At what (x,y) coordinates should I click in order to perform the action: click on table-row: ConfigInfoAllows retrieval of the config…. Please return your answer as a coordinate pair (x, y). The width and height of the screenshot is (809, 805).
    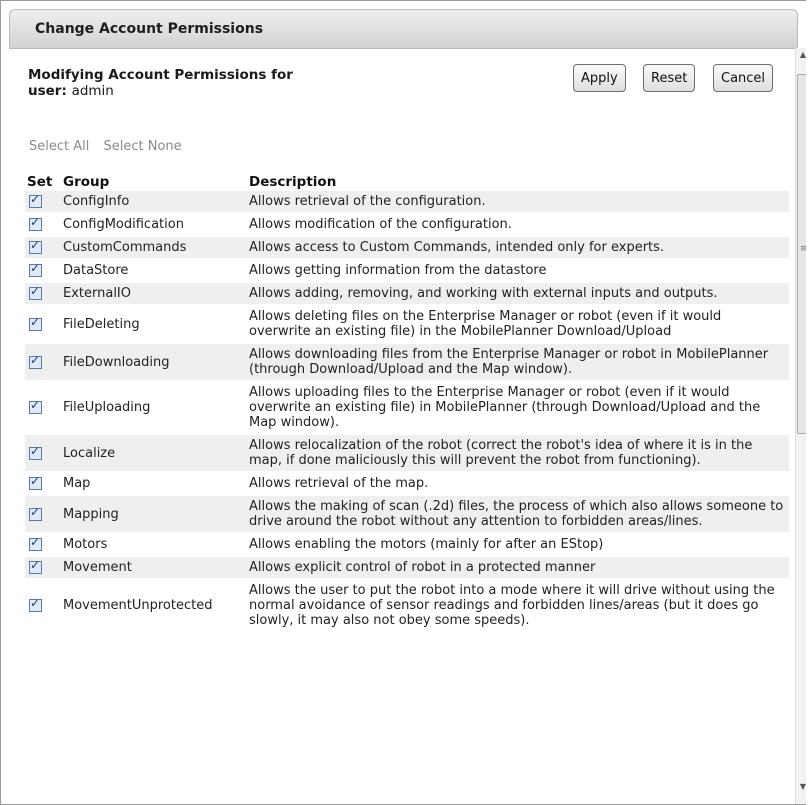
    Looking at the image, I should click on (407, 202).